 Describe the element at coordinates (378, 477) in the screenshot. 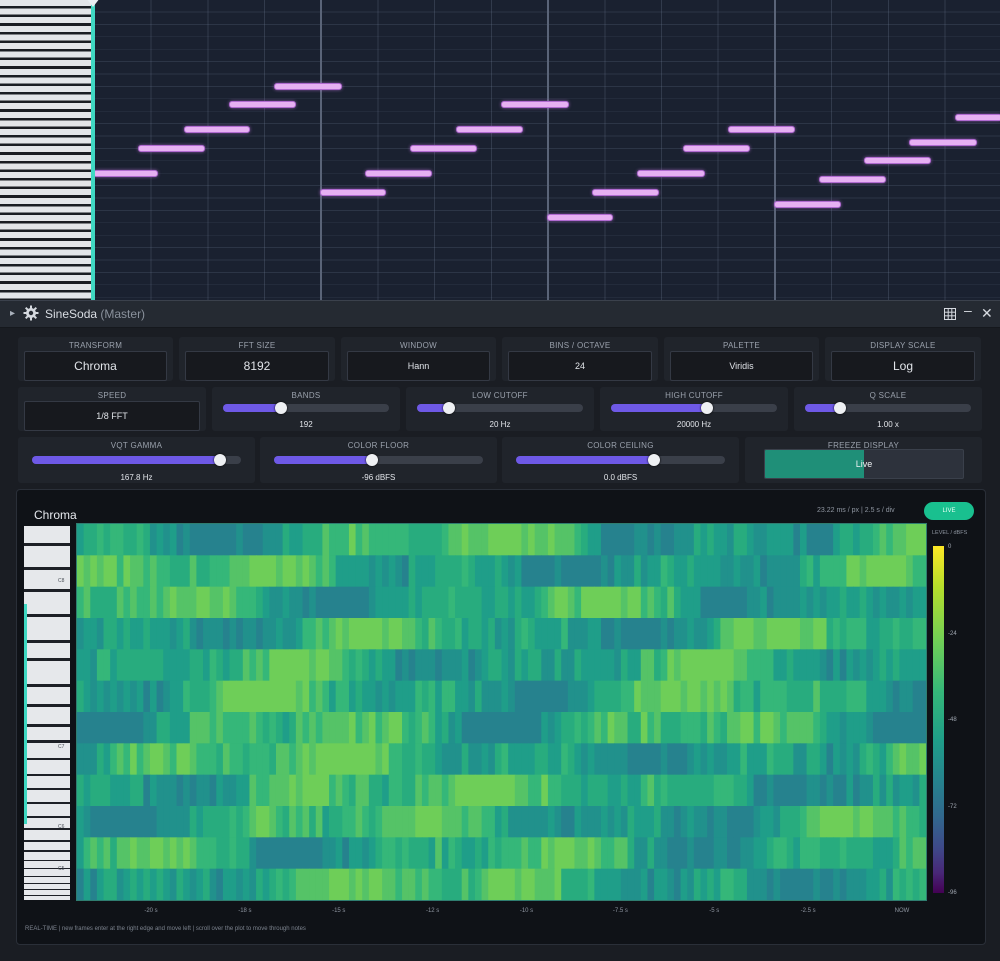

I see `color-floor-value: -96 dBFS` at that location.